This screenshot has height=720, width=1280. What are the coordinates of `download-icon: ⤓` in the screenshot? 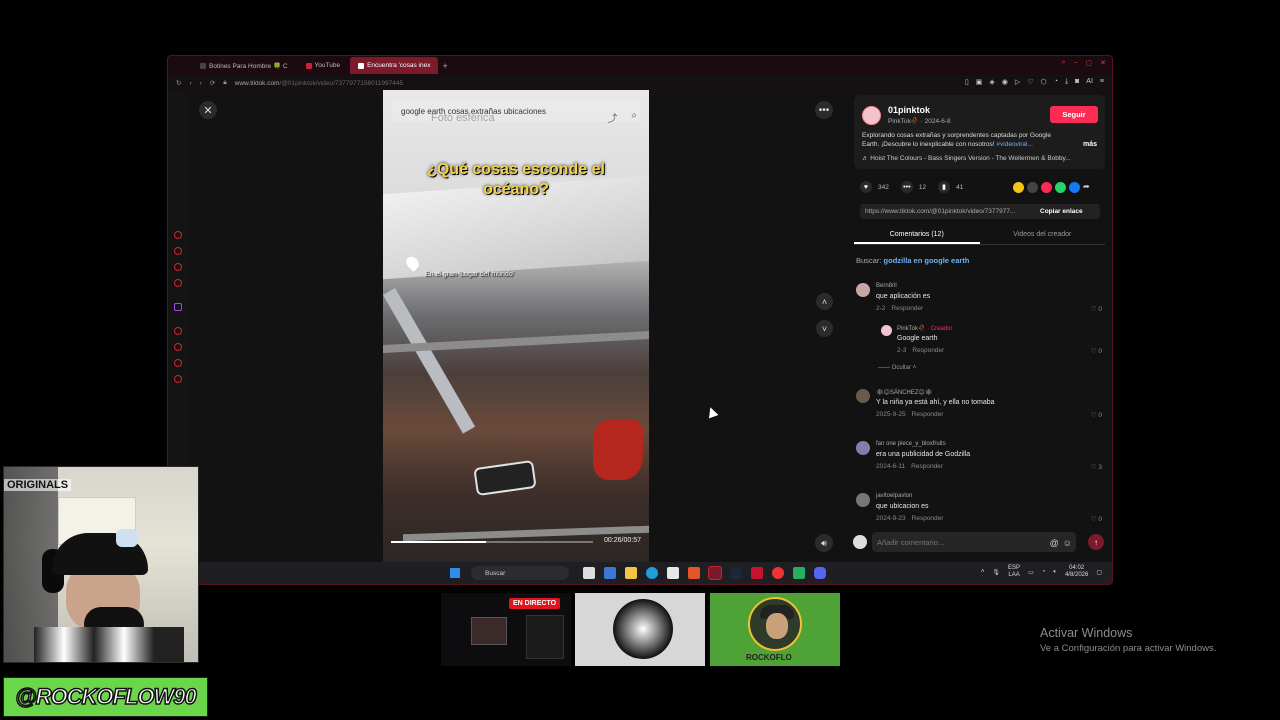 It's located at (1066, 82).